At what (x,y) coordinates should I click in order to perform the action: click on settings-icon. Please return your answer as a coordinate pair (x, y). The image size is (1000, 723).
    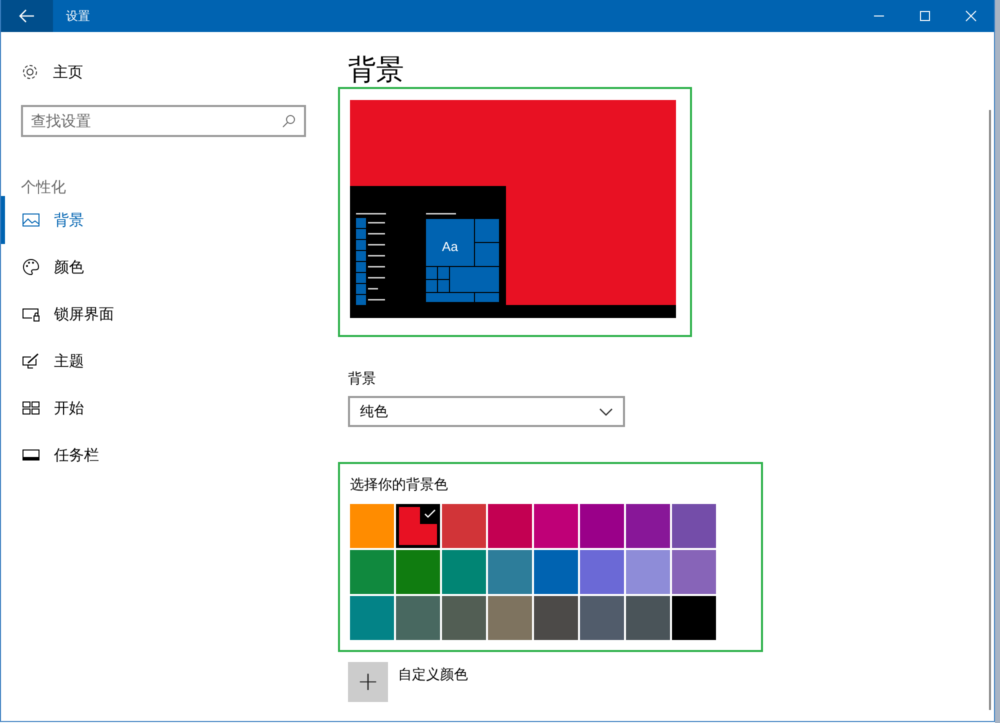
    Looking at the image, I should click on (30, 72).